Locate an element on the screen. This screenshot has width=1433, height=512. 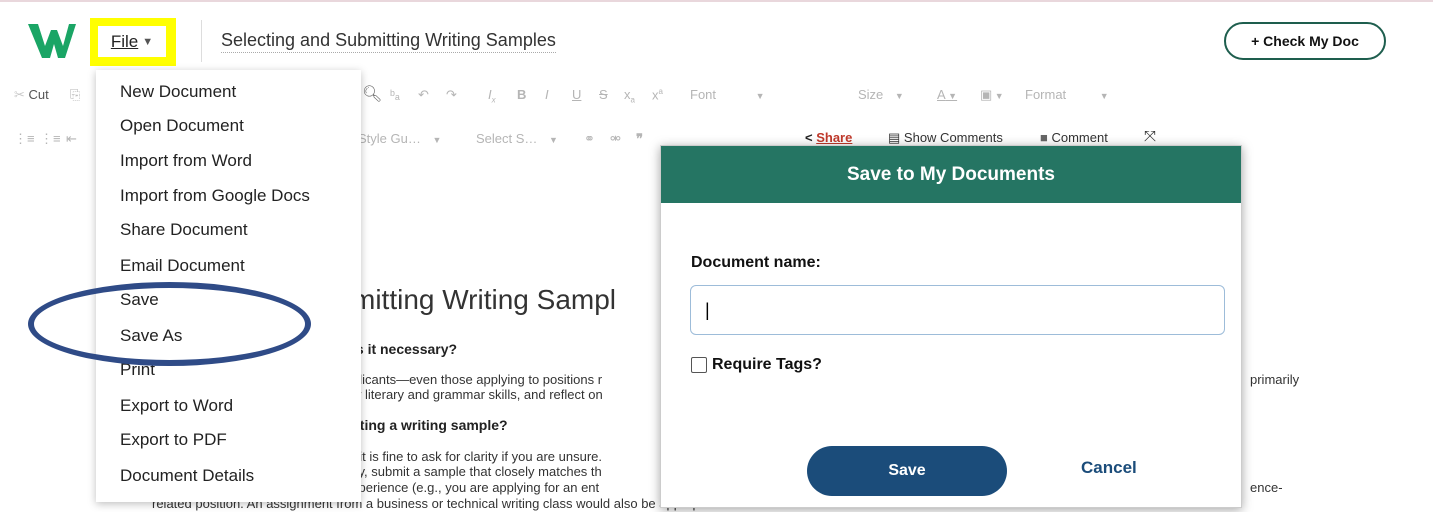
underline-icon: U is located at coordinates (576, 94).